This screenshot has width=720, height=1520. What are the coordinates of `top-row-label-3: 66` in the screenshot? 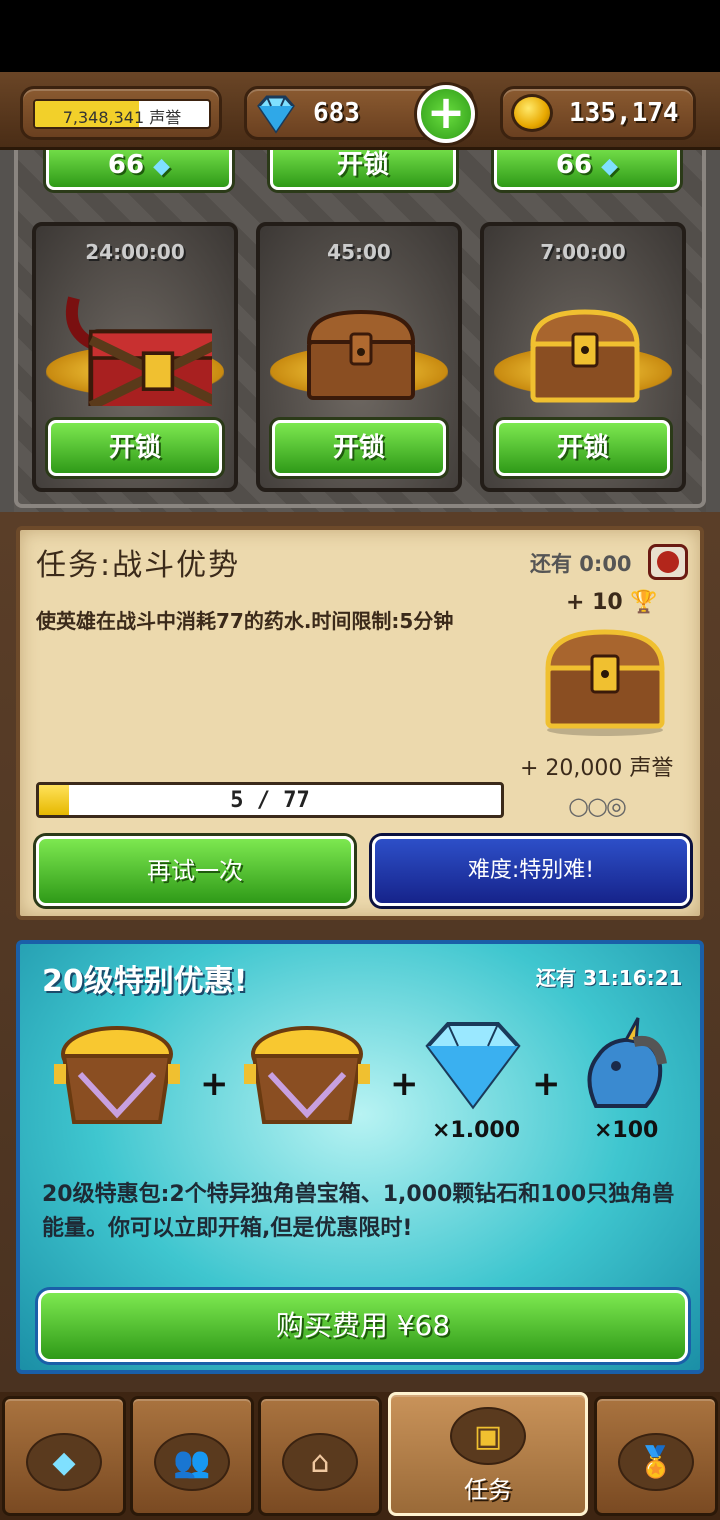 It's located at (574, 165).